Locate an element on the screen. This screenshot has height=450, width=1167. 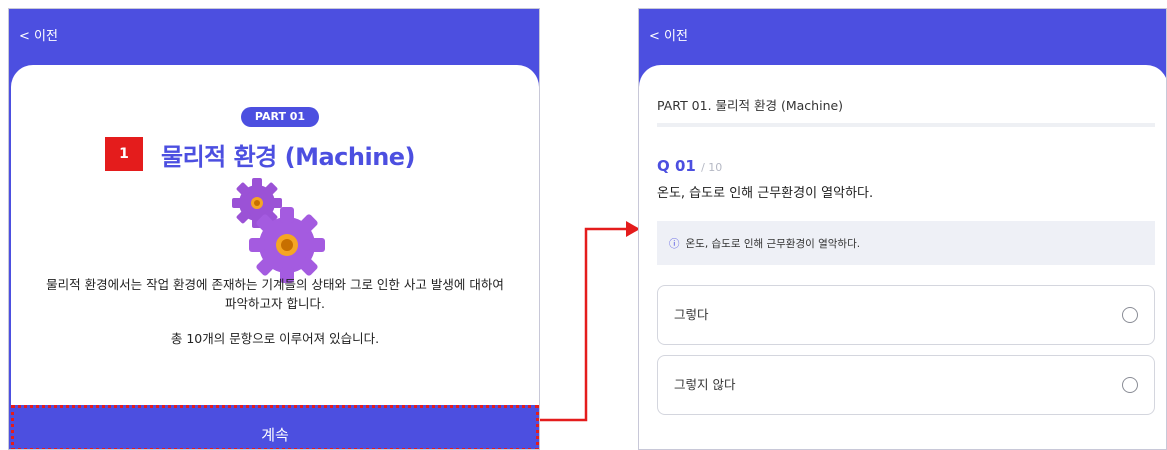
option-yes: 그렇다 is located at coordinates (906, 315).